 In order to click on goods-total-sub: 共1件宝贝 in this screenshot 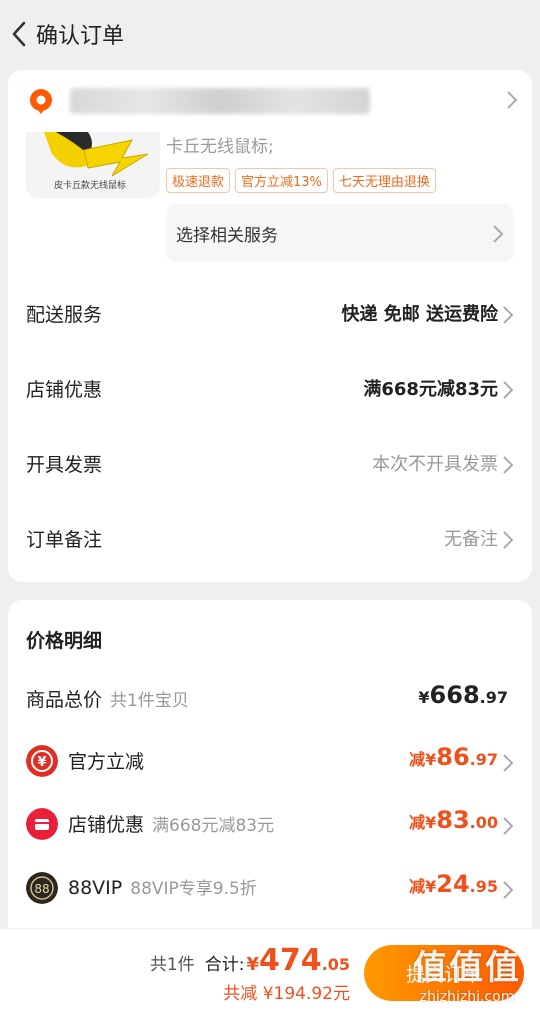, I will do `click(149, 701)`.